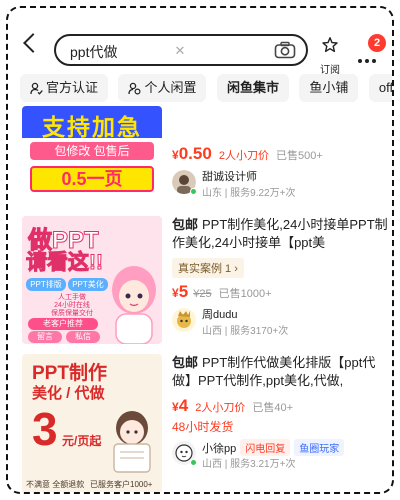  What do you see at coordinates (134, 88) in the screenshot?
I see `idle-user-icon` at bounding box center [134, 88].